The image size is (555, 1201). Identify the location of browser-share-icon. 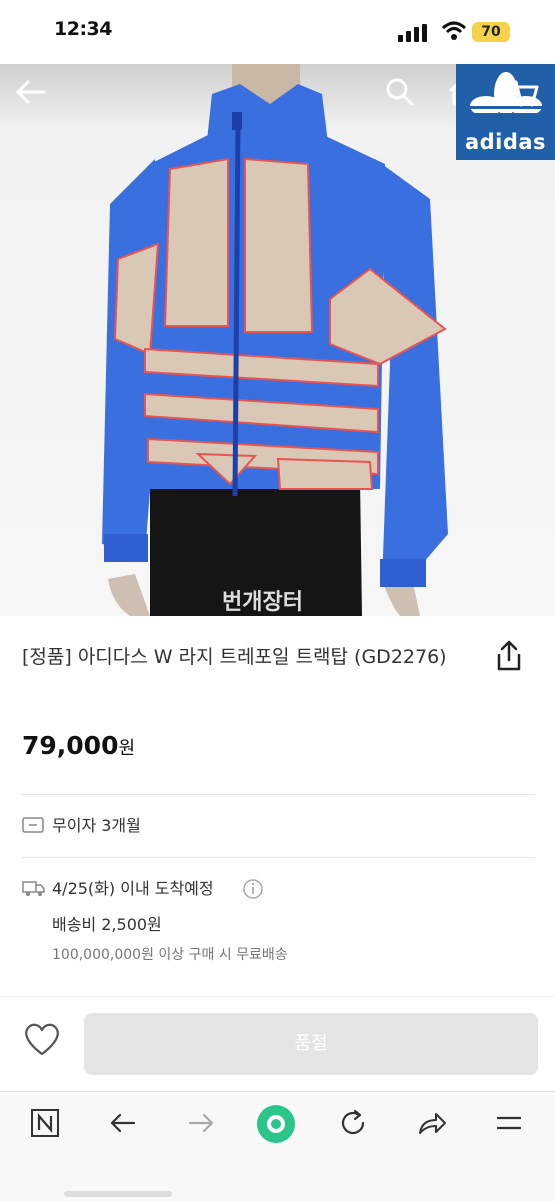
(432, 1123).